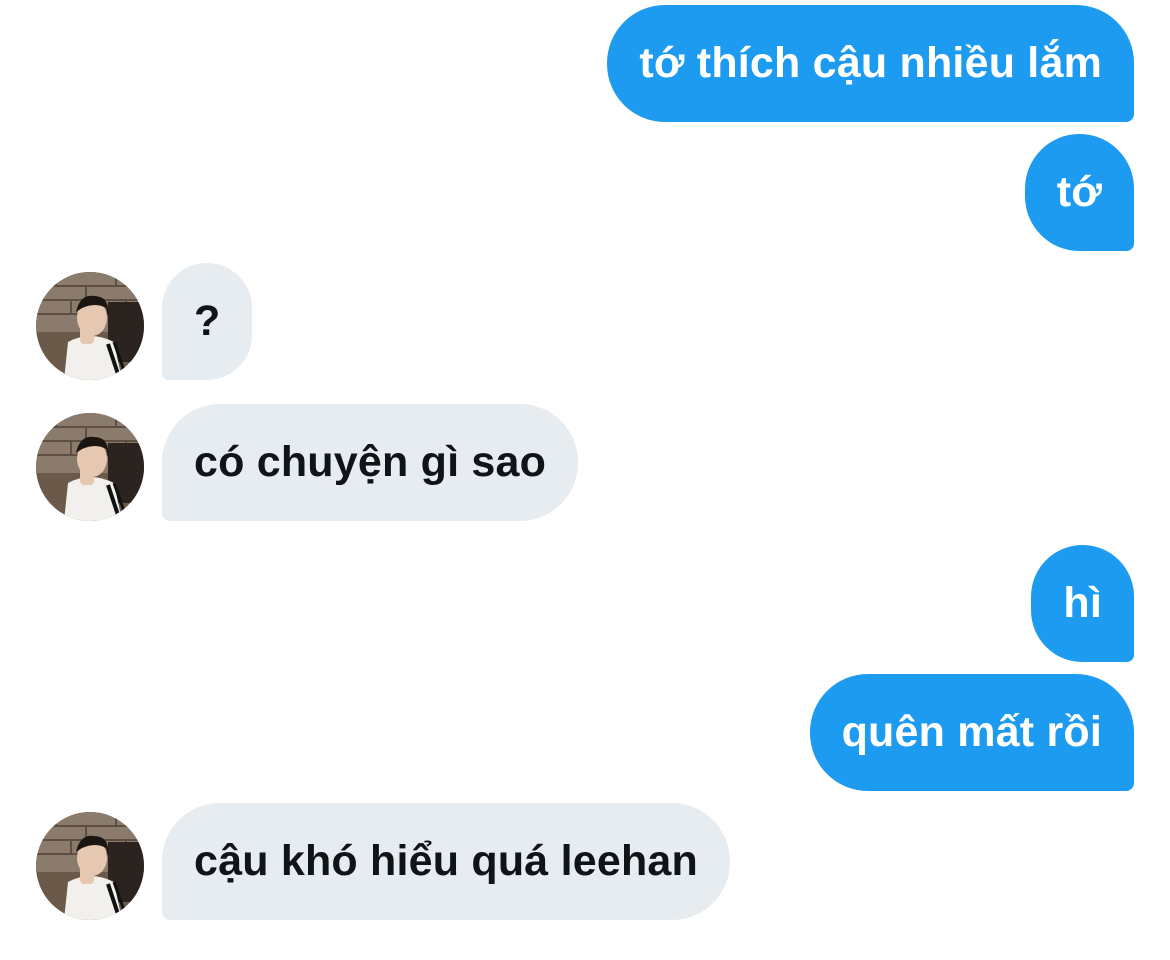 This screenshot has width=1170, height=960. I want to click on incoming-message: cậu khó hiểu quá leehan, so click(446, 861).